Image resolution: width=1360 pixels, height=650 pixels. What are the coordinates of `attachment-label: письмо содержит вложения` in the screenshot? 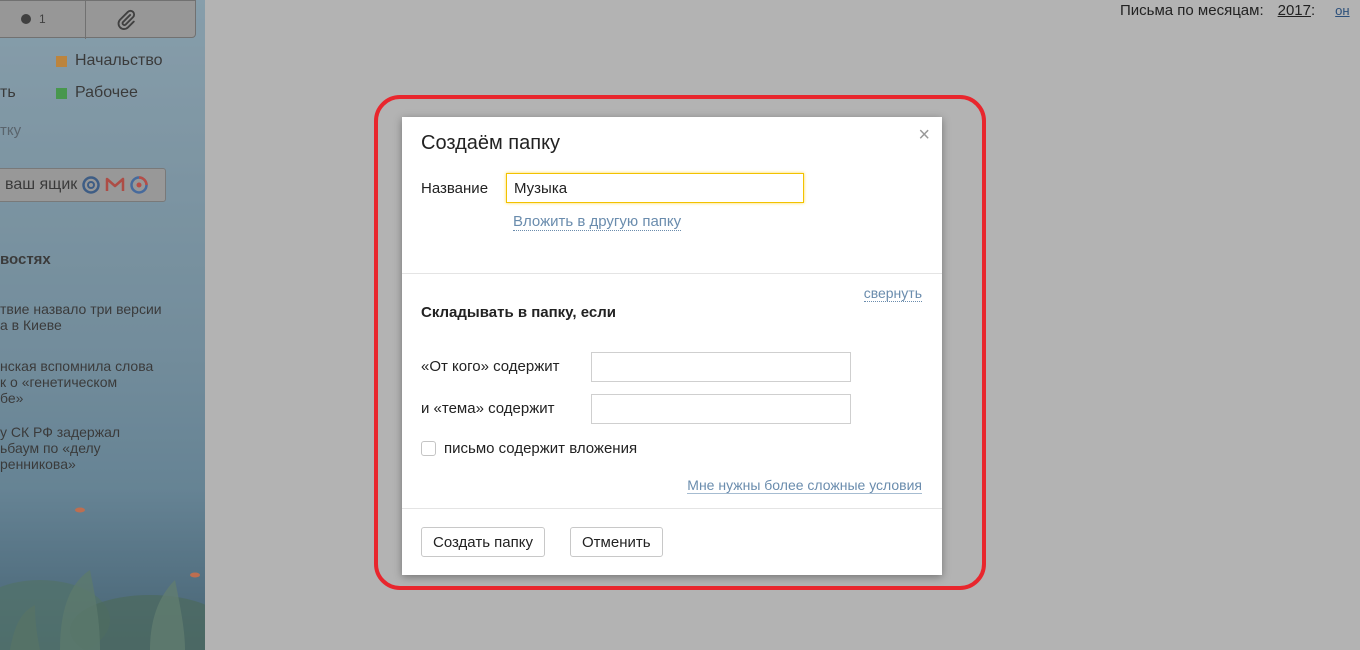 It's located at (541, 448).